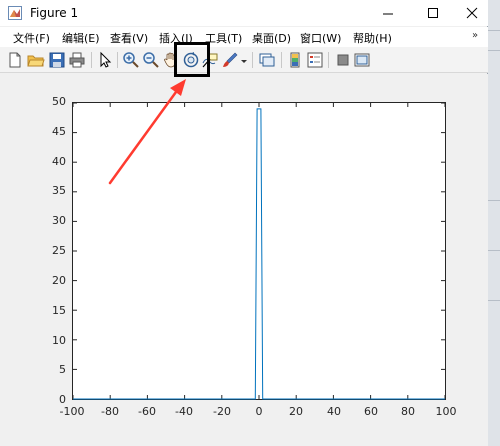  I want to click on annotation-arrow-icon, so click(147, 132).